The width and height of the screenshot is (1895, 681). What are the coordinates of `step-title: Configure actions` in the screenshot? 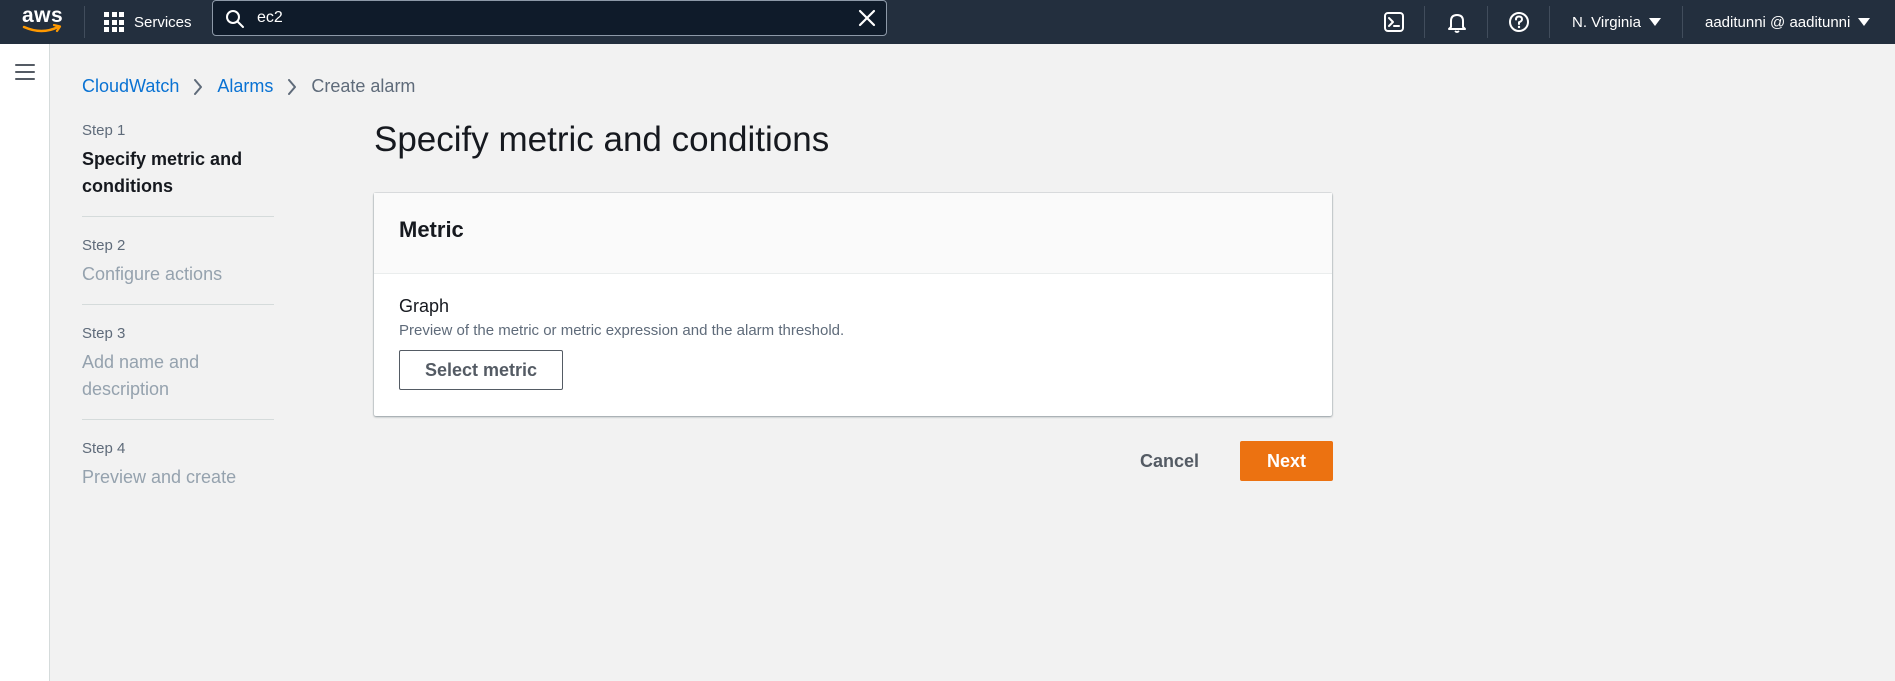 It's located at (152, 274).